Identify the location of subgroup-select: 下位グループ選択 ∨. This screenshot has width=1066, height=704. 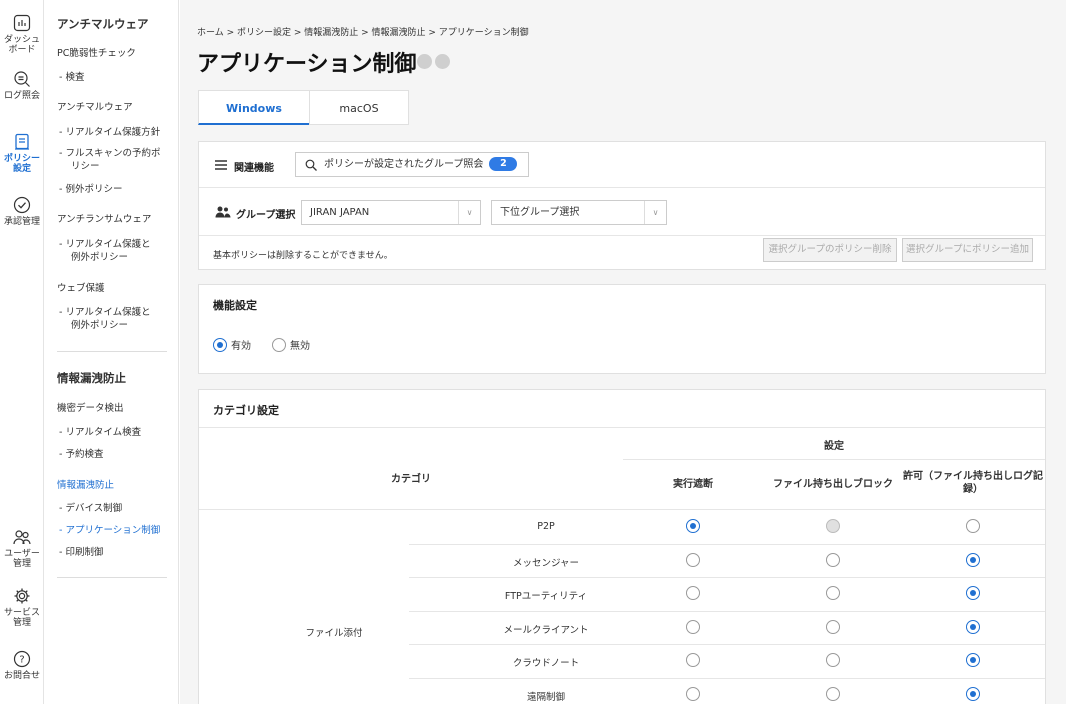
(579, 212).